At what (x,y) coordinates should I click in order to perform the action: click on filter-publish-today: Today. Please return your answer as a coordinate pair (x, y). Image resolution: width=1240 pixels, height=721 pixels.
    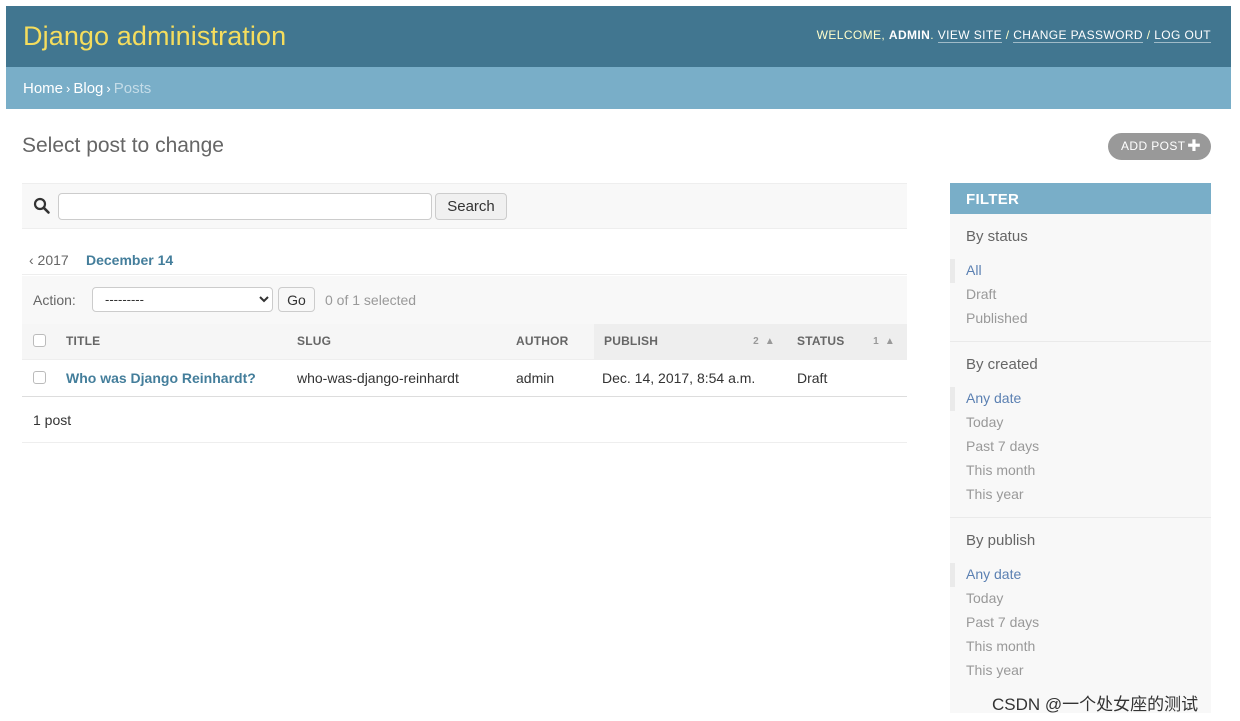
    Looking at the image, I should click on (1080, 599).